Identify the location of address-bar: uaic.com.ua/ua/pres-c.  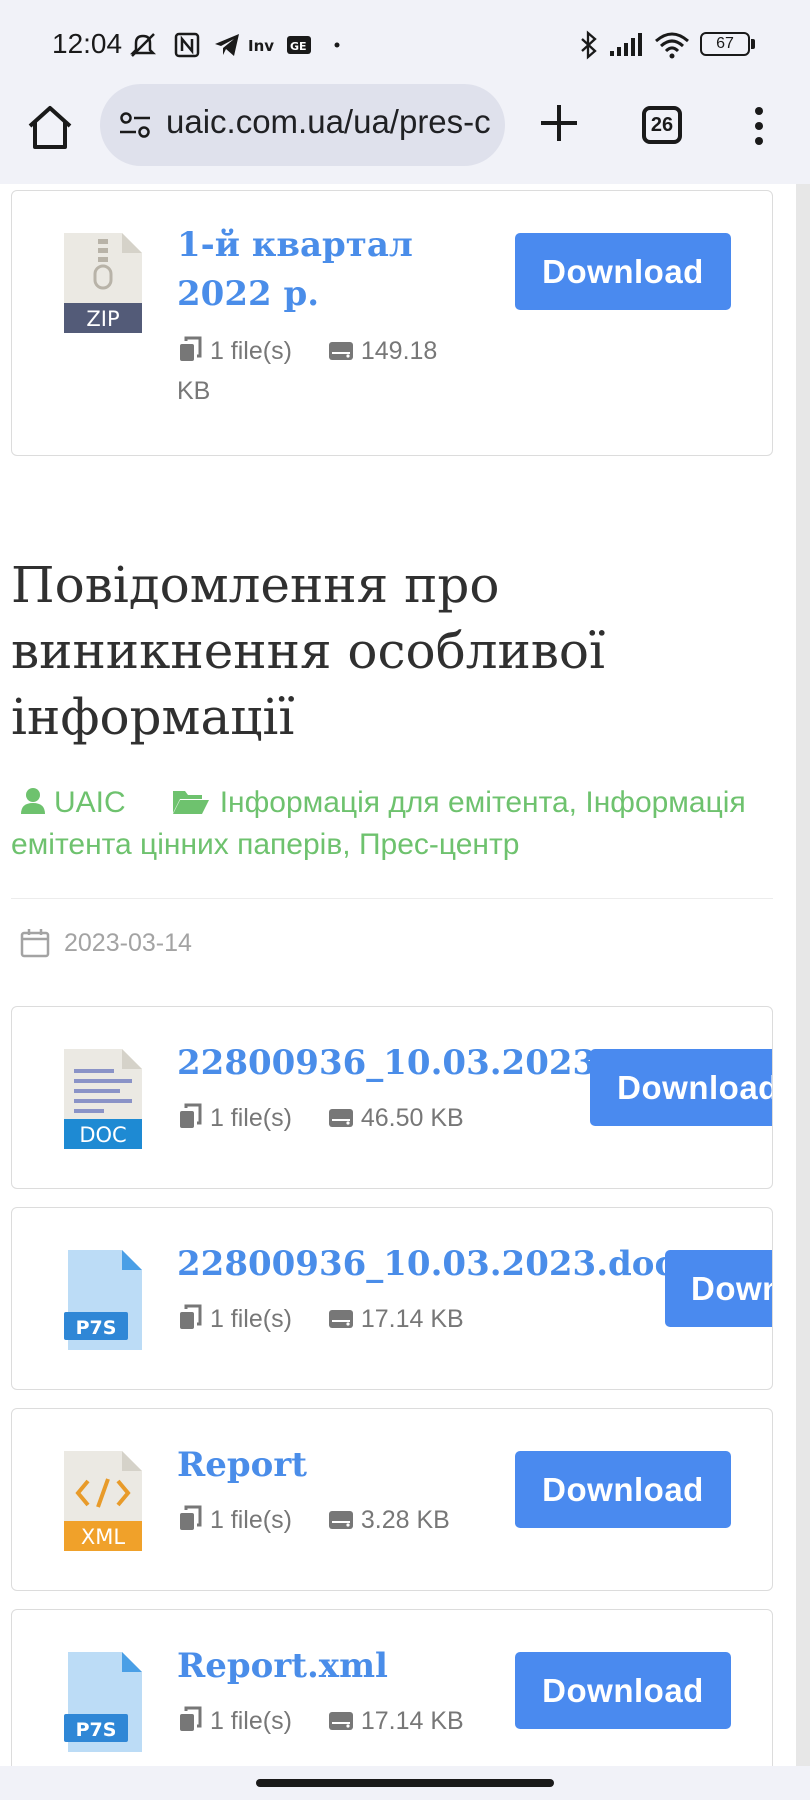
(302, 125).